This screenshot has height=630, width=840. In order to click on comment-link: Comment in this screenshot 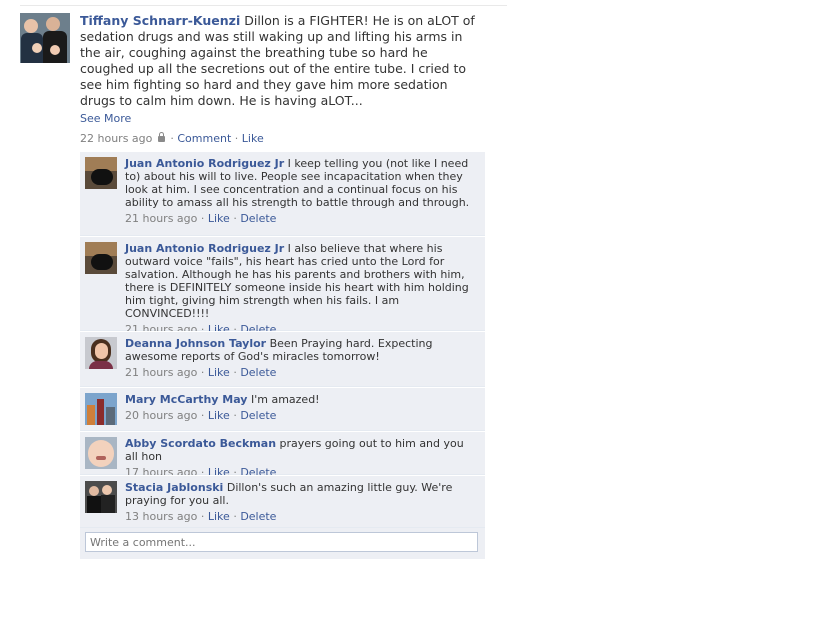, I will do `click(204, 138)`.